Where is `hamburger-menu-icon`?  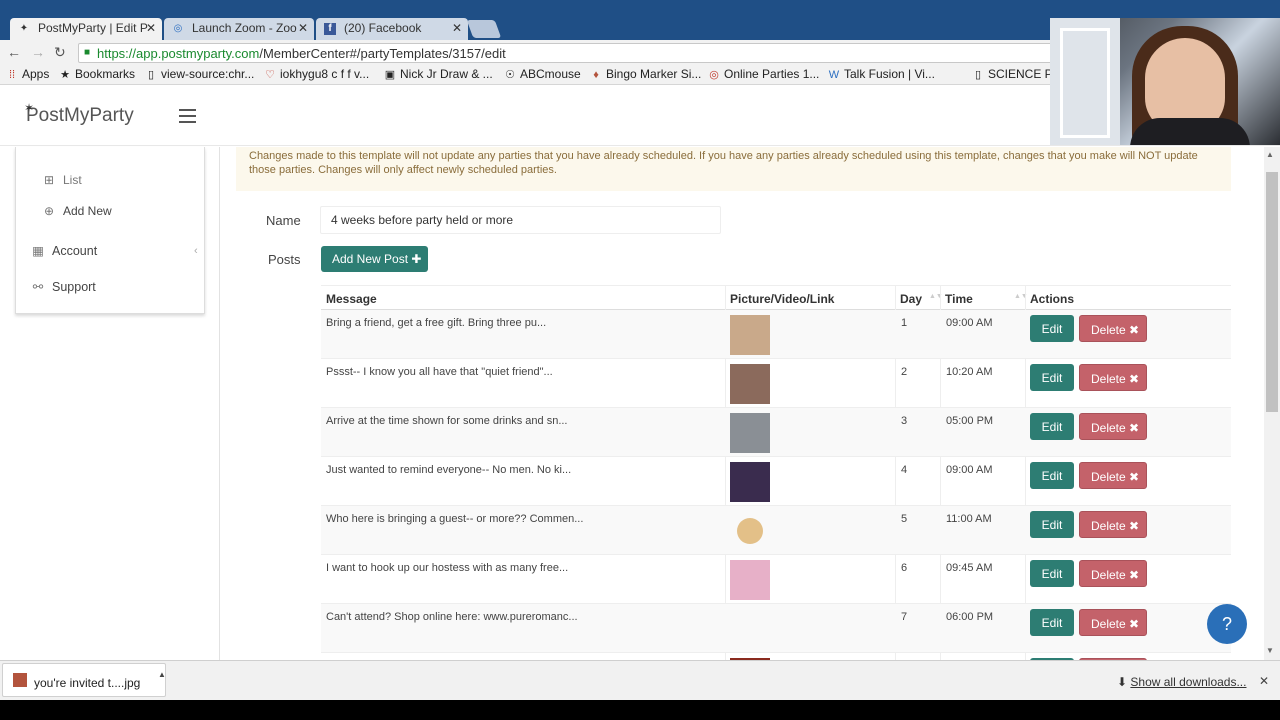 hamburger-menu-icon is located at coordinates (187, 116).